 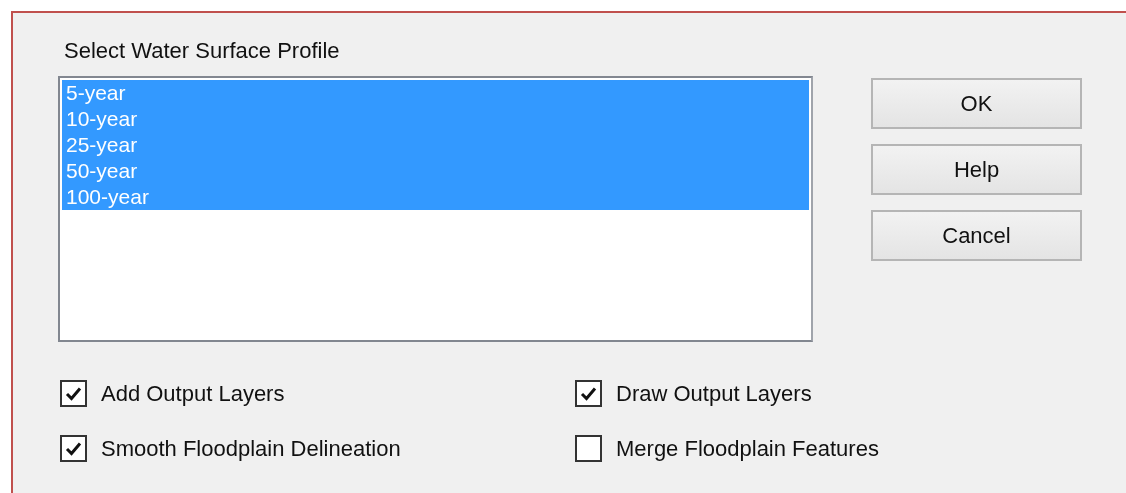 I want to click on checkbox-label: Smooth Floodplain Delineation, so click(x=251, y=448).